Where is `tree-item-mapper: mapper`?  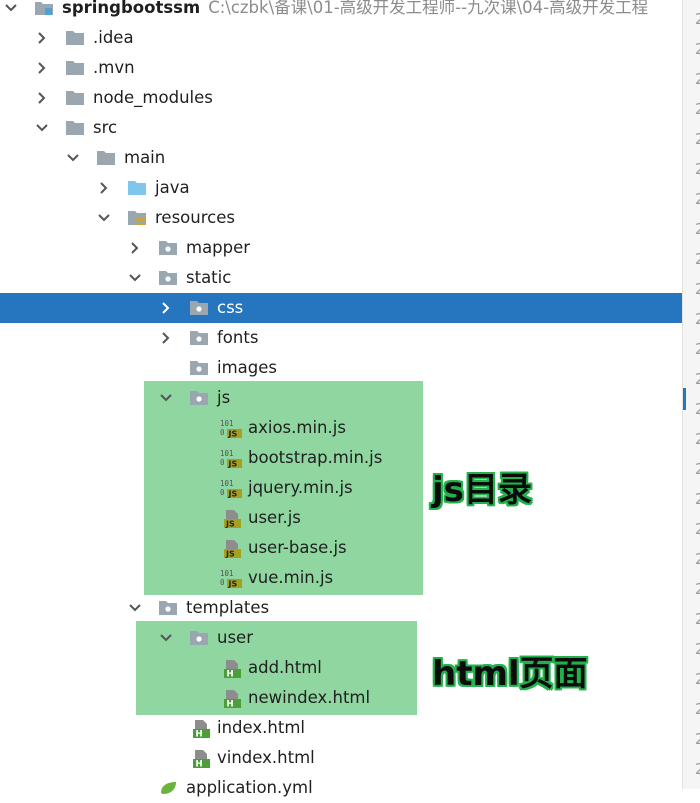 tree-item-mapper: mapper is located at coordinates (341, 248).